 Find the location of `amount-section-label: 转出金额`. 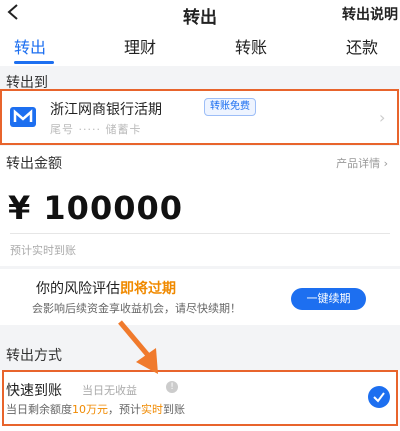

amount-section-label: 转出金额 is located at coordinates (34, 164).